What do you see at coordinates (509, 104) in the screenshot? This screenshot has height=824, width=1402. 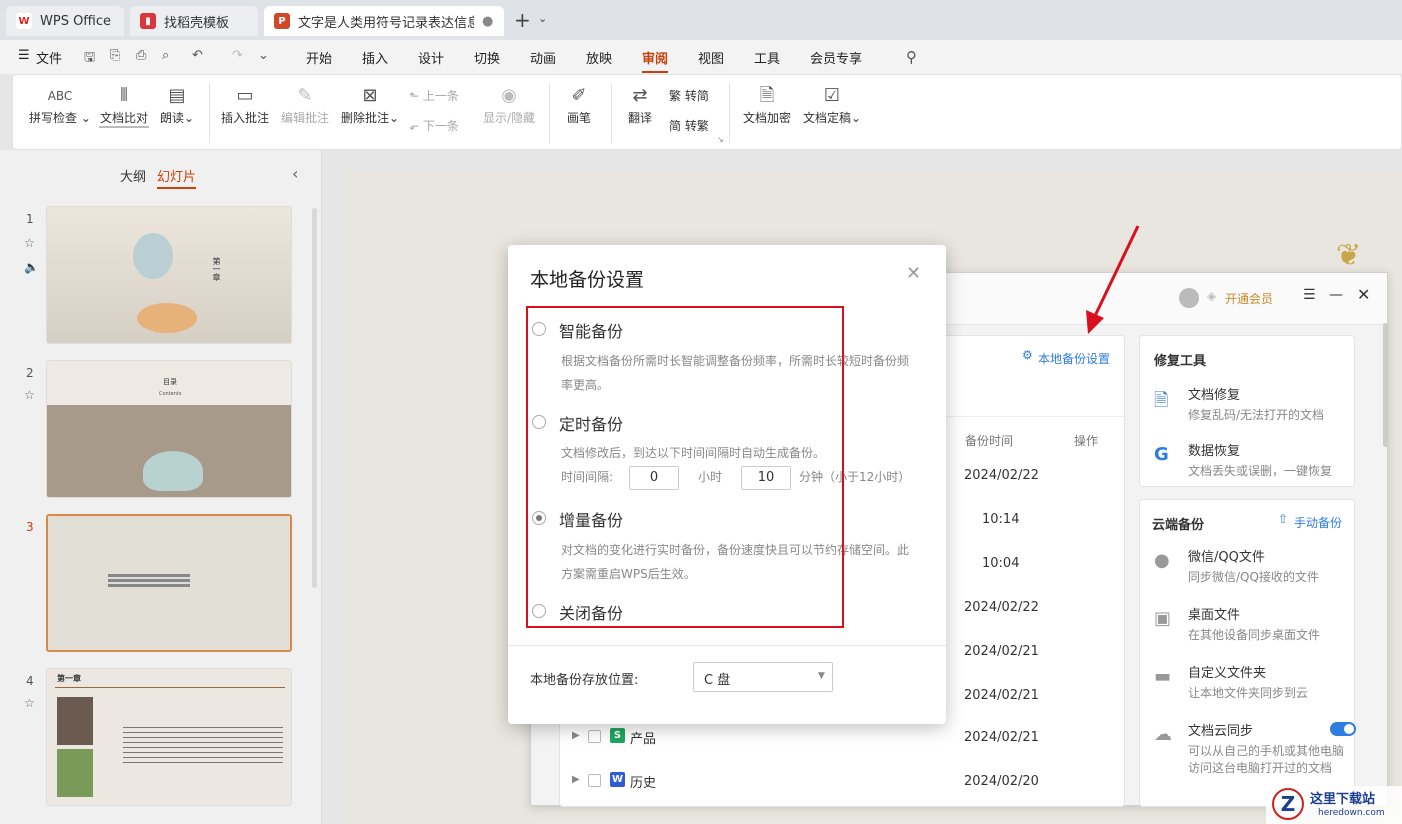 I see `show-hide-button: ◉ 显示/隐藏` at bounding box center [509, 104].